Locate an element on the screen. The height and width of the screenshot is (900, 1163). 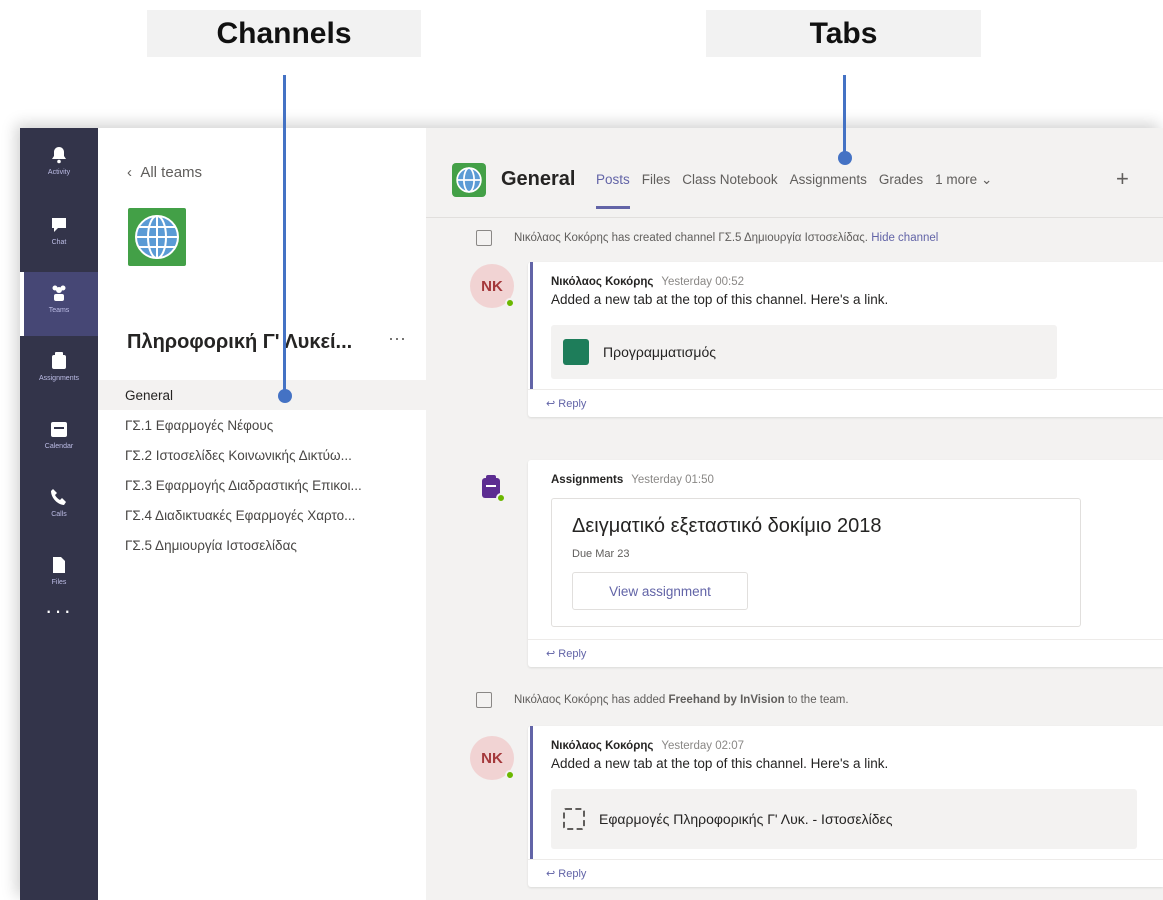
tab-link-card: Προγραμματισμός is located at coordinates (804, 352).